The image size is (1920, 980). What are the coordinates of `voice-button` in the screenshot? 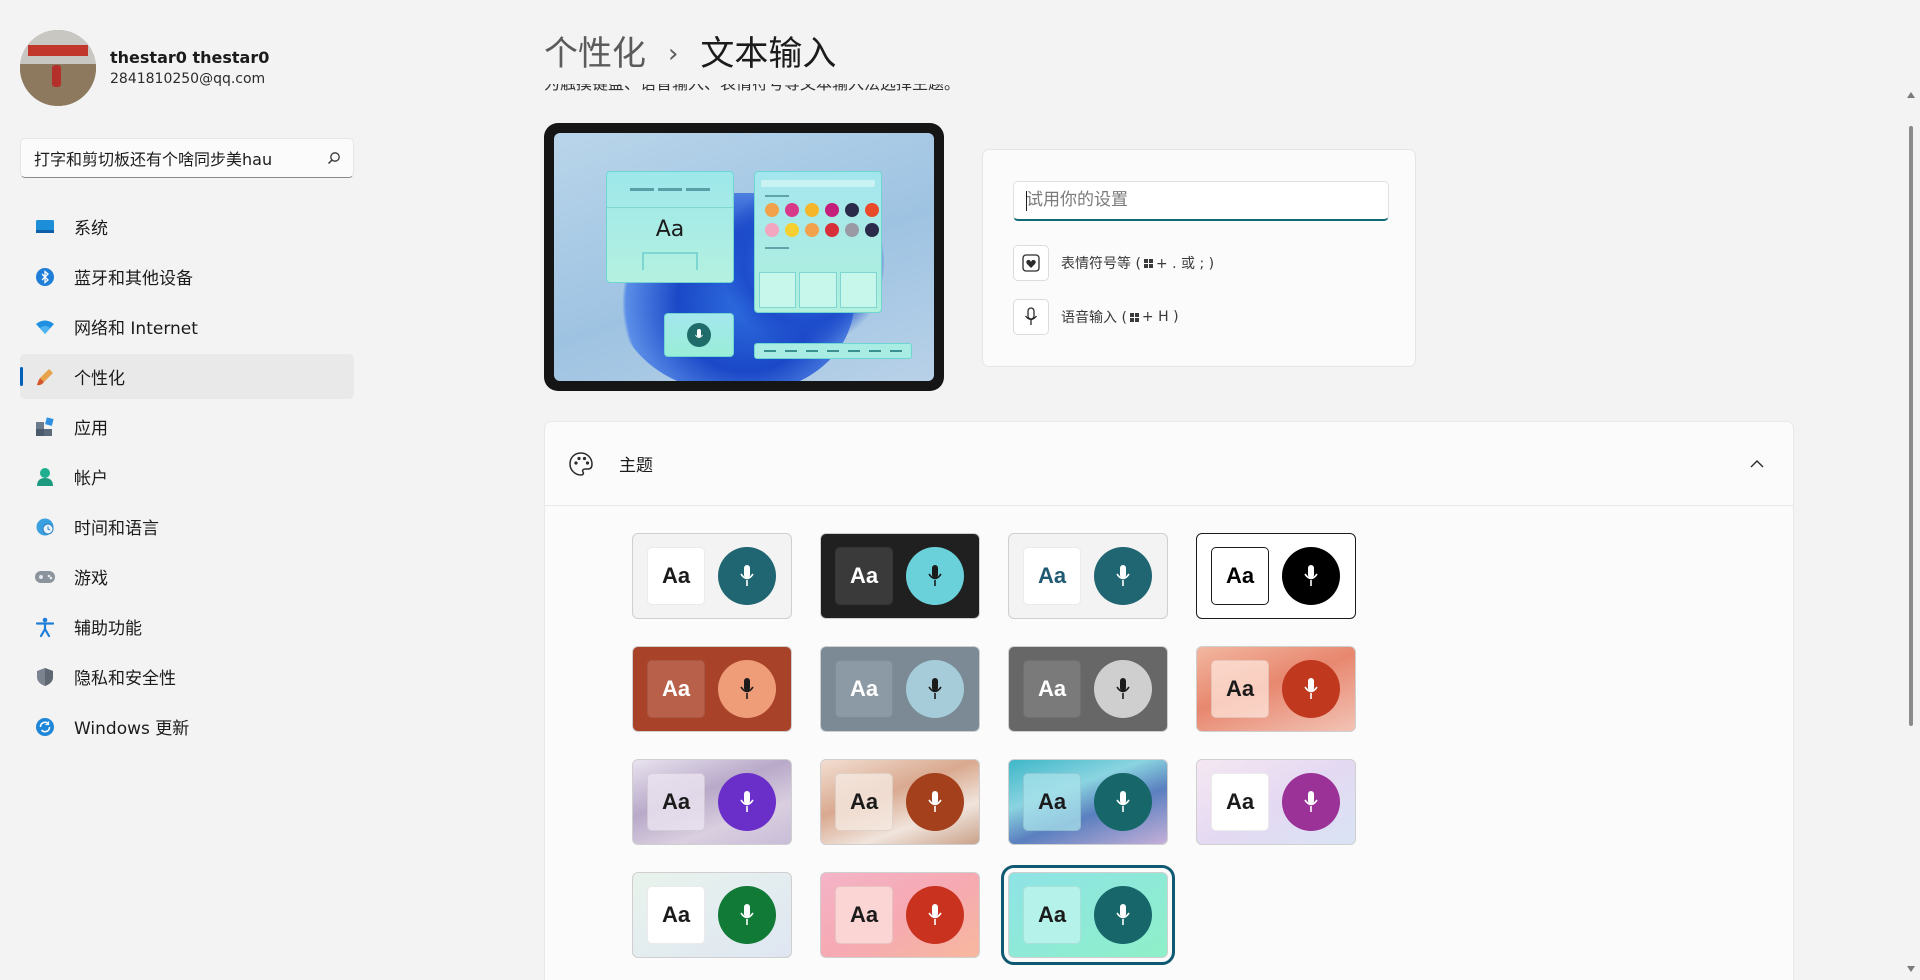 It's located at (1031, 317).